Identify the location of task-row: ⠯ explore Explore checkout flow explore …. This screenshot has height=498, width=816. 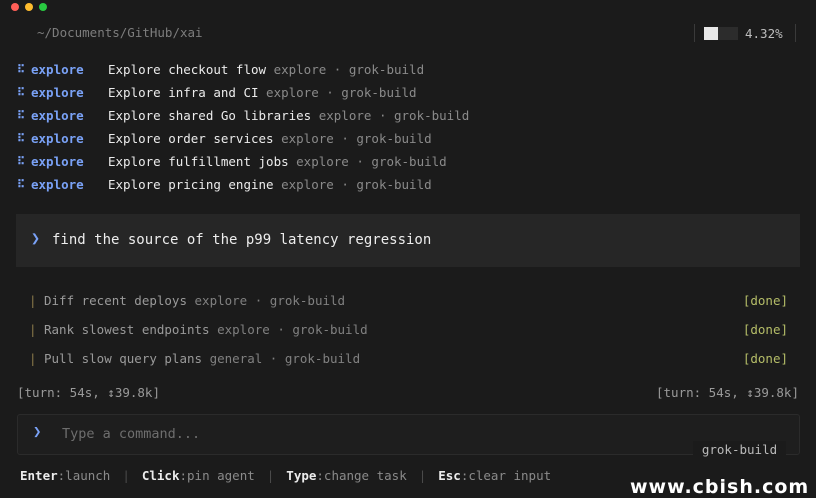
(408, 71).